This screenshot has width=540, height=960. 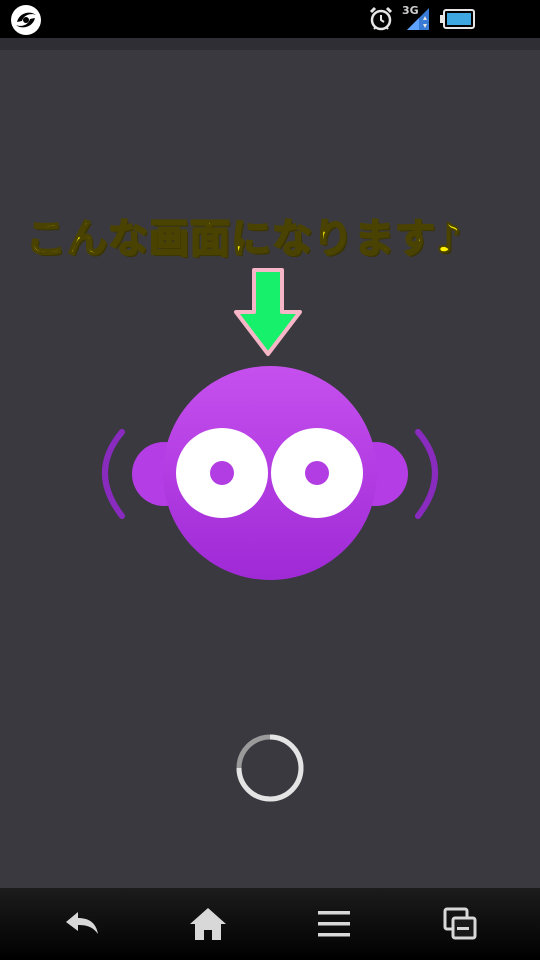 I want to click on annotation-text: こんな画面になります♪, so click(x=244, y=239).